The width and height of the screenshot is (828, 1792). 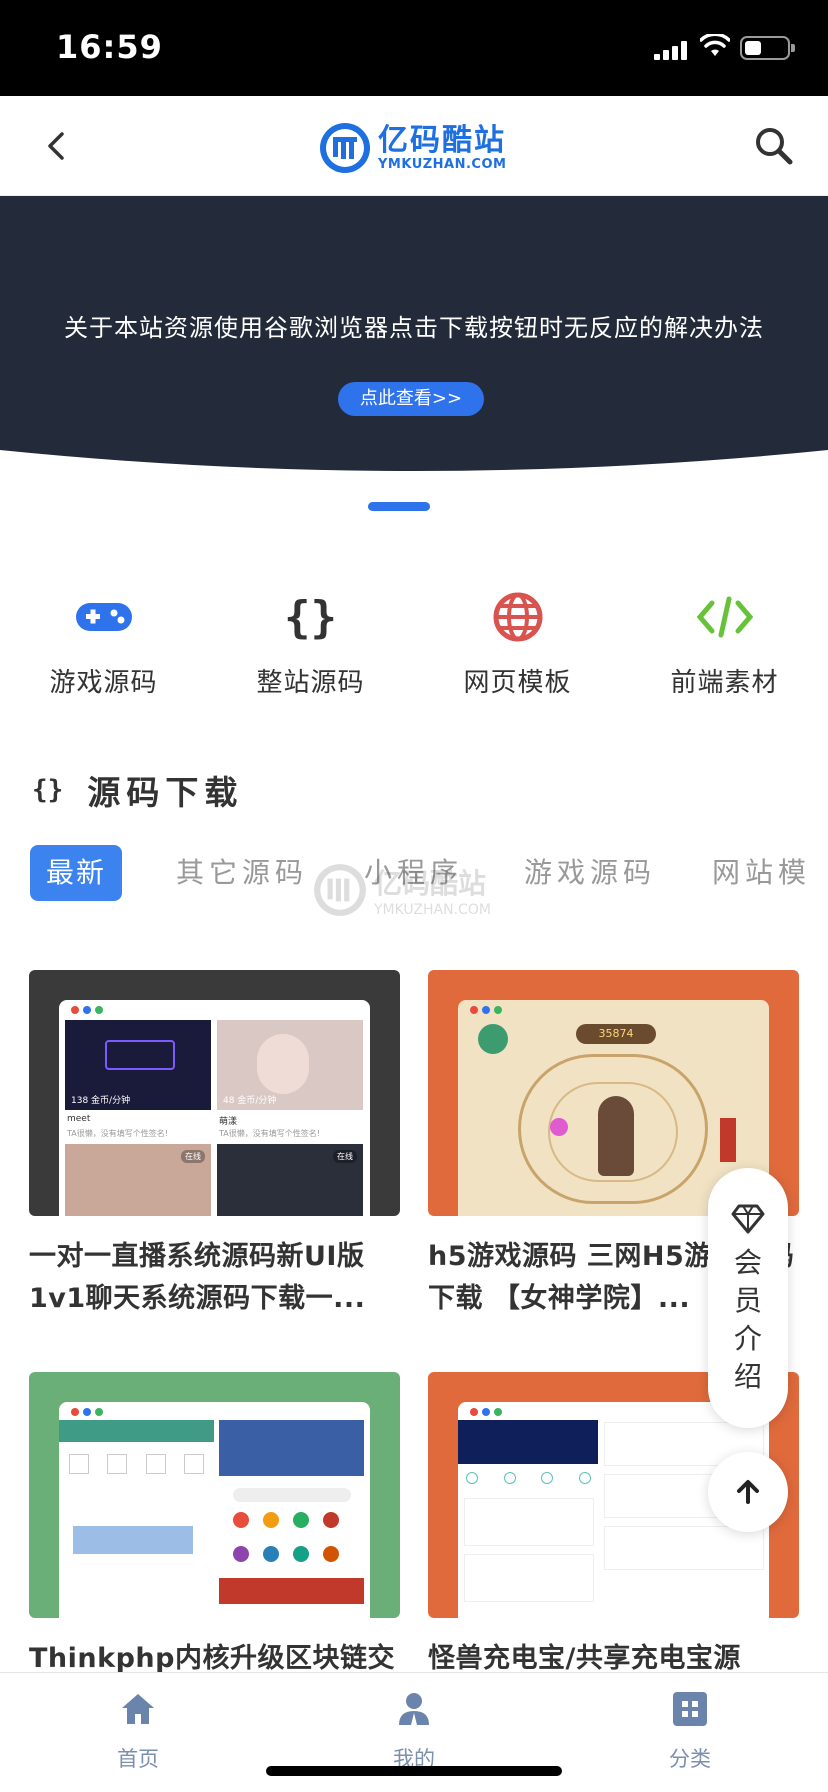 I want to click on card-thumbnail, so click(x=214, y=1495).